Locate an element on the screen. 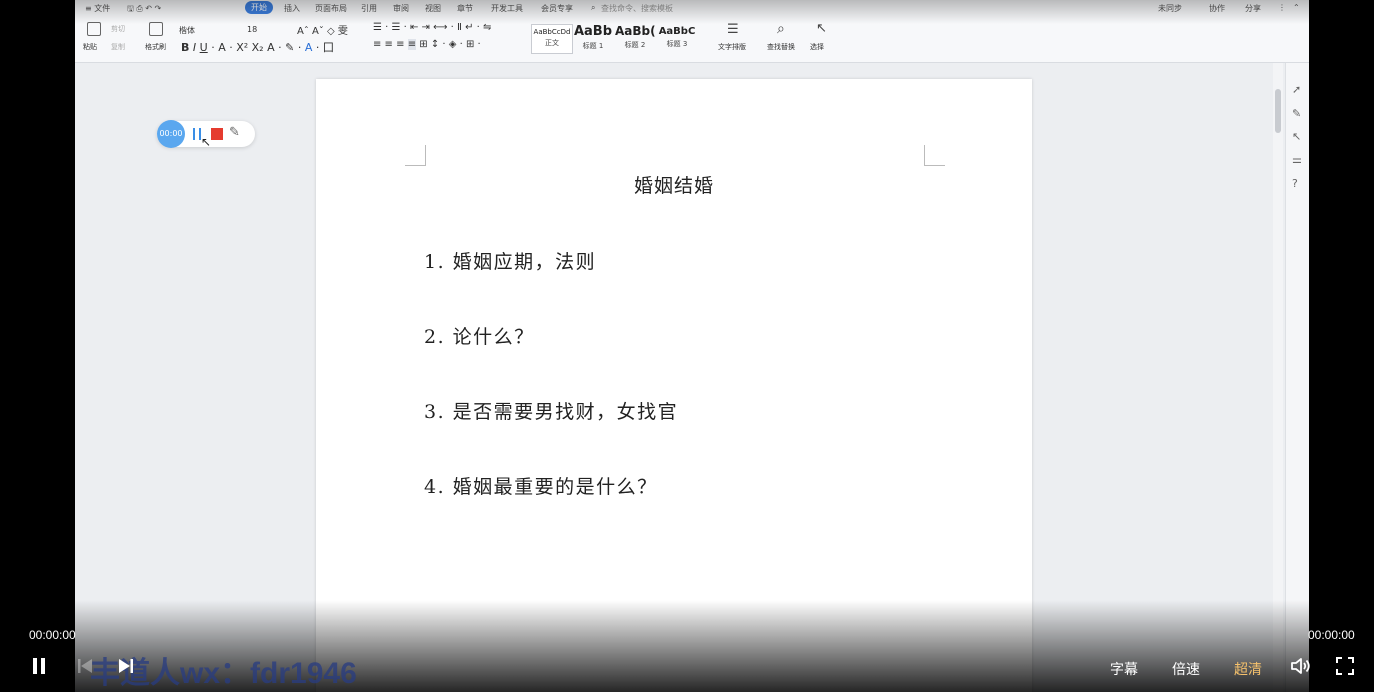 The width and height of the screenshot is (1374, 692). fullscreen-icon is located at coordinates (1345, 666).